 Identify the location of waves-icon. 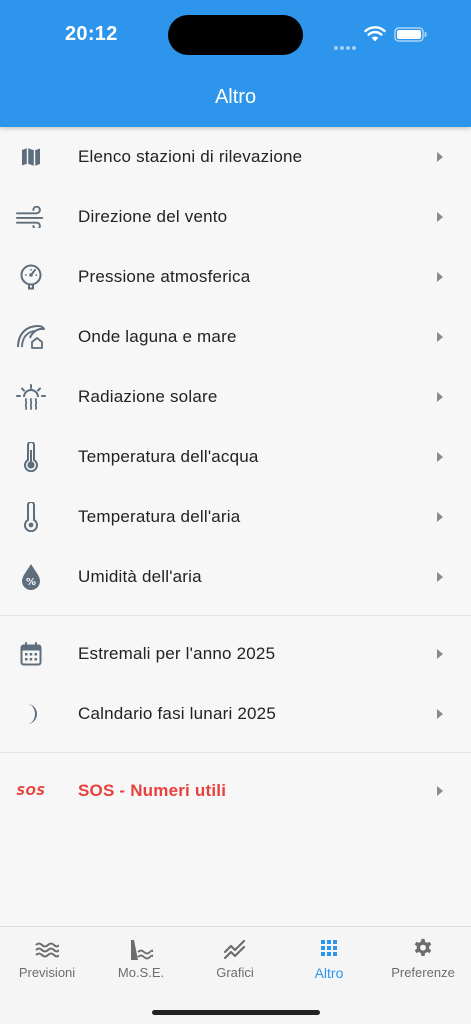
(47, 950).